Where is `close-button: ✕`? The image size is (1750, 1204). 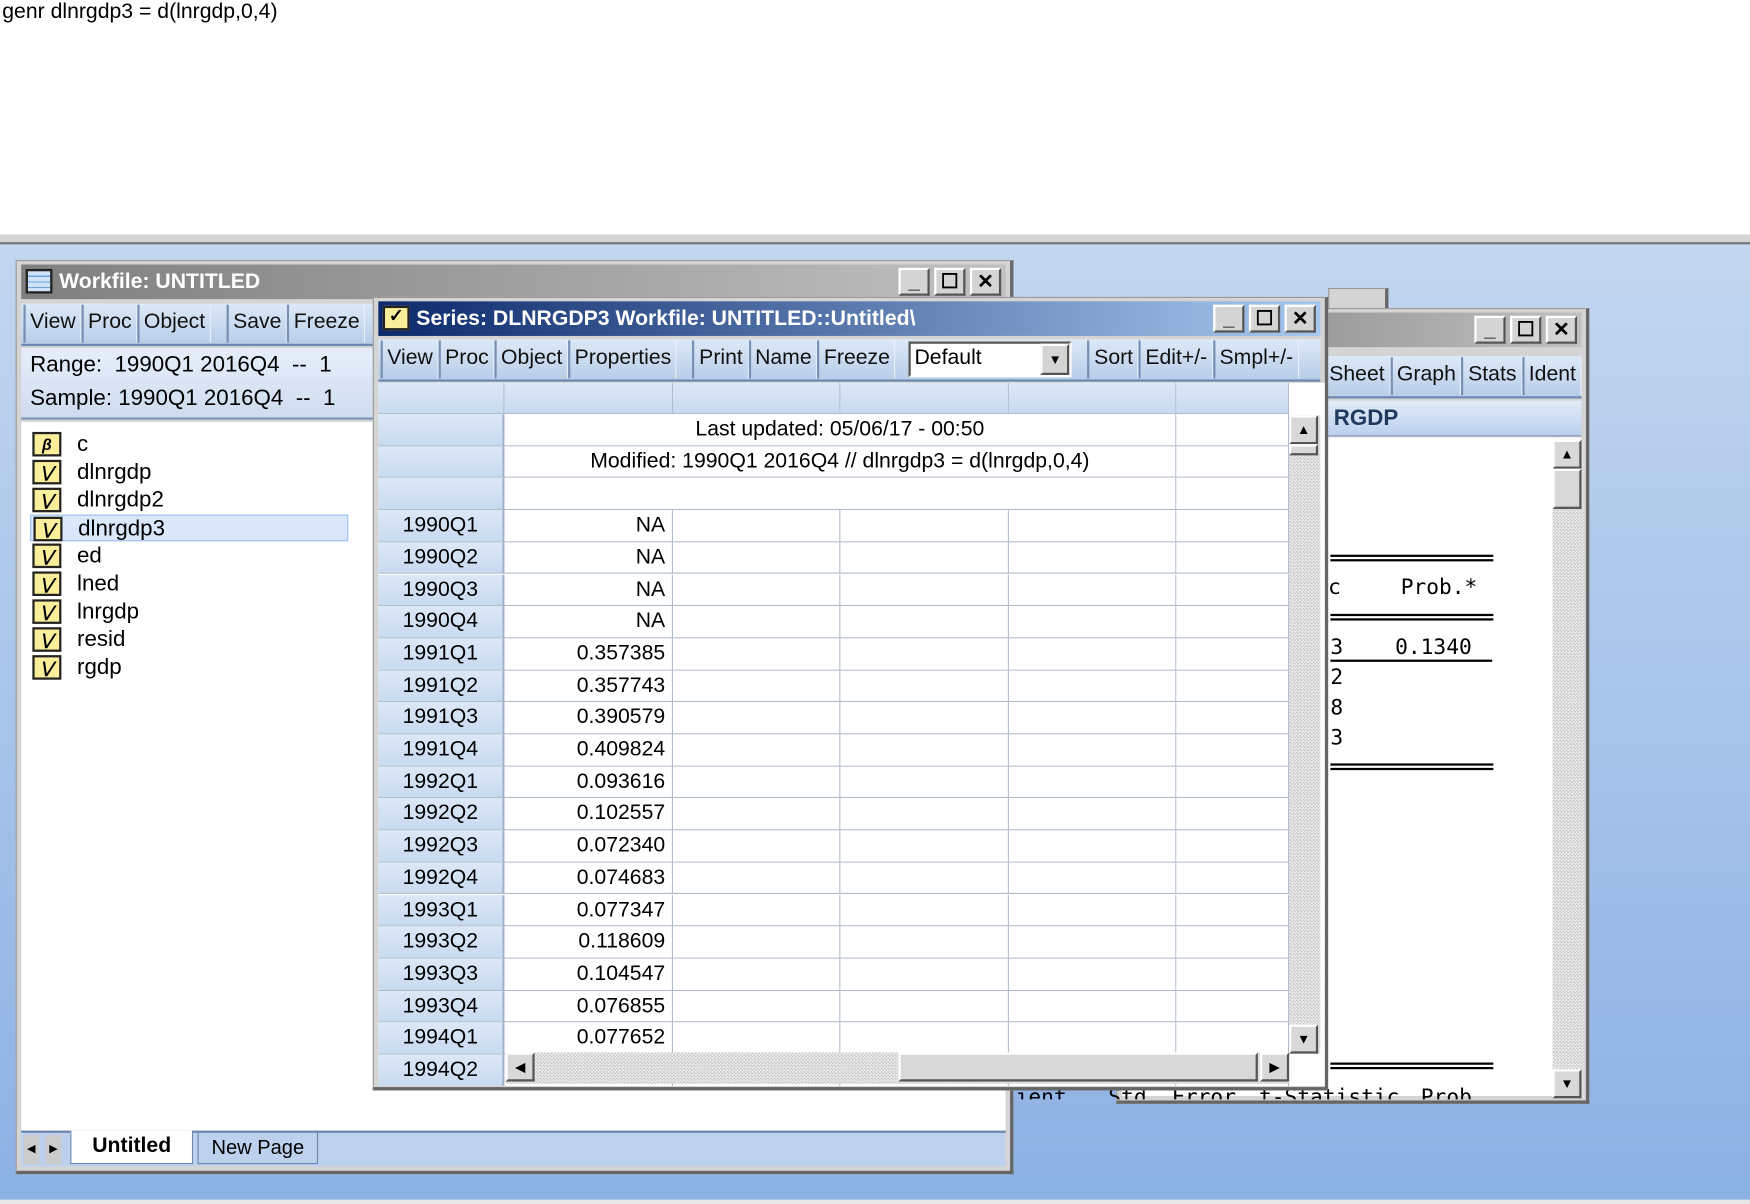
close-button: ✕ is located at coordinates (985, 281).